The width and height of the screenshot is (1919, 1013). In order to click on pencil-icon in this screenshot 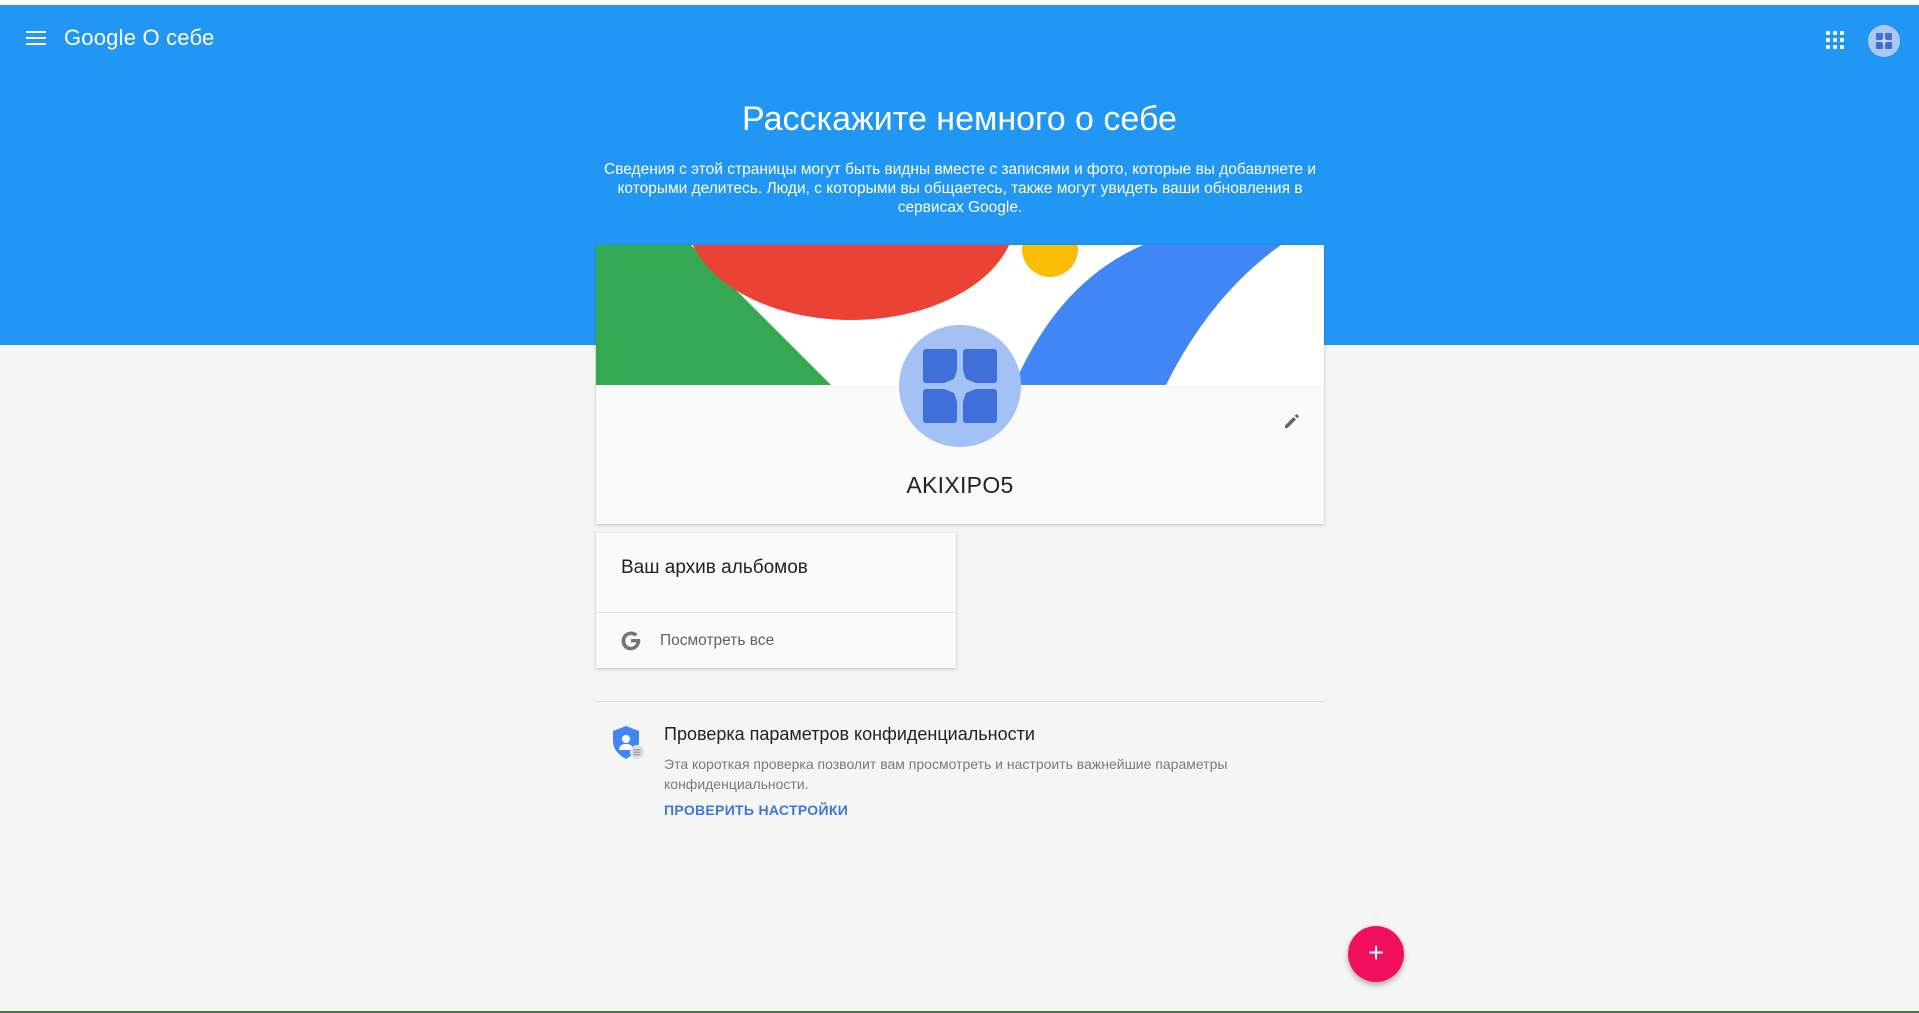, I will do `click(1292, 421)`.